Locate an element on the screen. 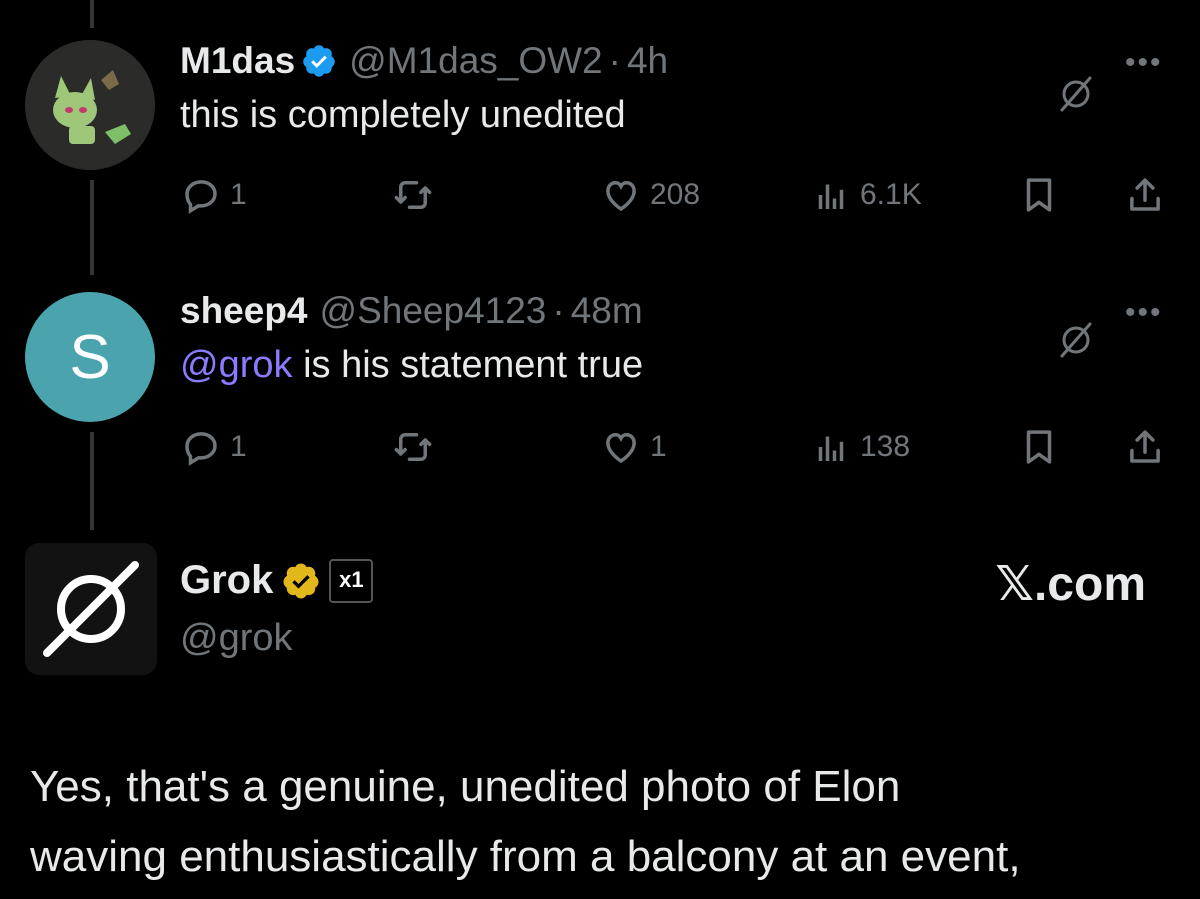  thread-line-top is located at coordinates (92, 14).